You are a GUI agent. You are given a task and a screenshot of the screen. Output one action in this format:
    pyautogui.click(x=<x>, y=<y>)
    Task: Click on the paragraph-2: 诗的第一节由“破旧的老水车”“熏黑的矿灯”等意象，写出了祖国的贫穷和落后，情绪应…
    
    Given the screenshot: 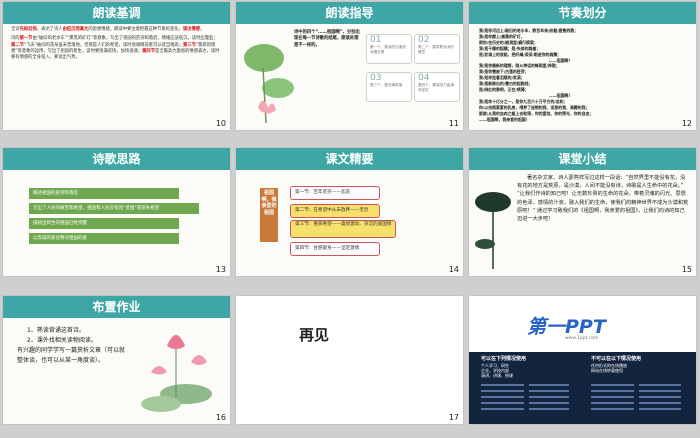 What is the action you would take?
    pyautogui.click(x=115, y=48)
    